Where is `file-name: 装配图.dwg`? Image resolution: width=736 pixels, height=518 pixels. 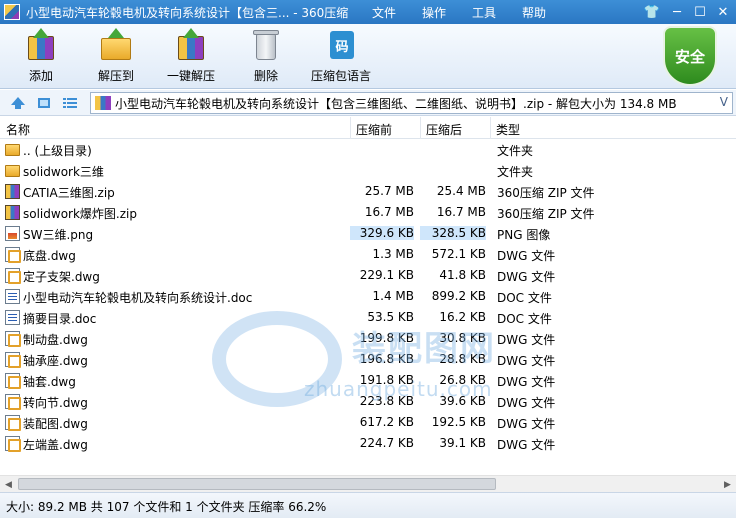
file-name: 装配图.dwg is located at coordinates (55, 424).